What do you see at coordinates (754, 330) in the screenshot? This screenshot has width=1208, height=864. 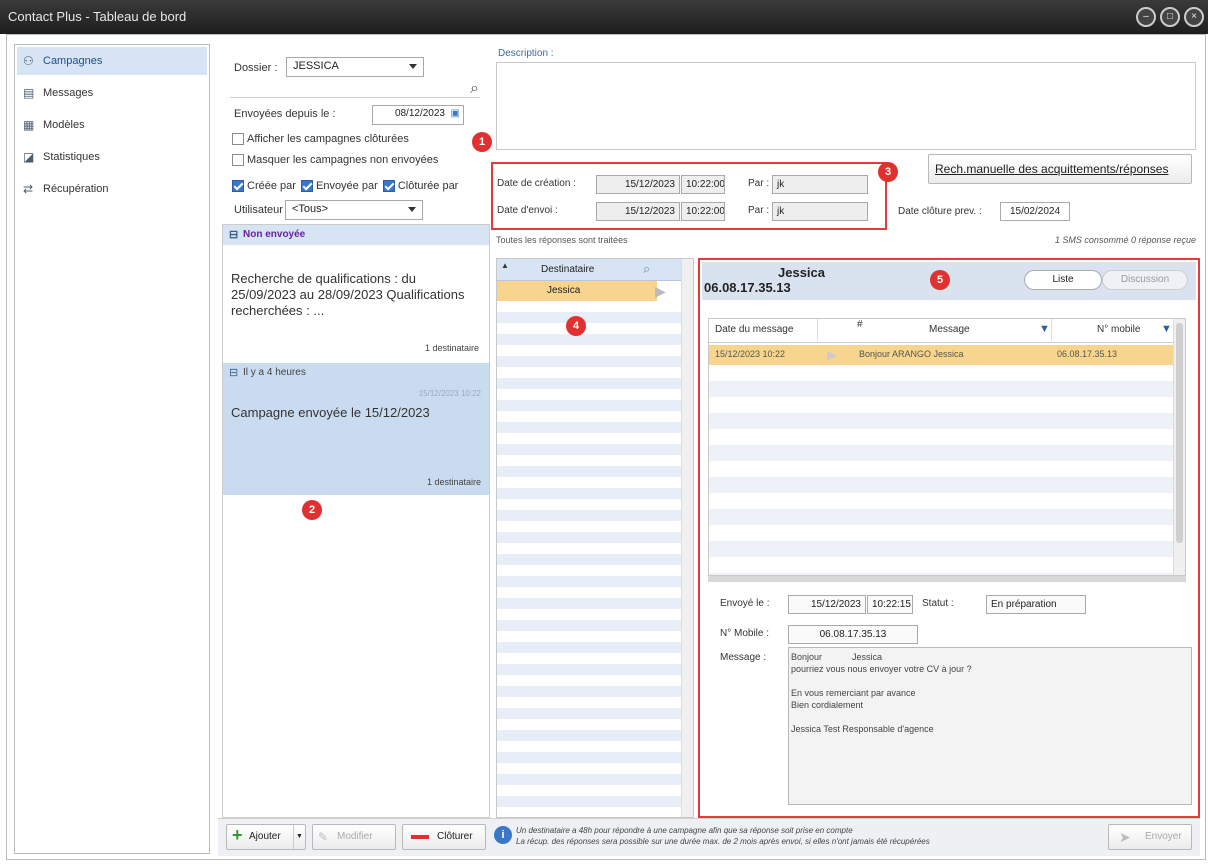 I see `column-date: Date du message` at bounding box center [754, 330].